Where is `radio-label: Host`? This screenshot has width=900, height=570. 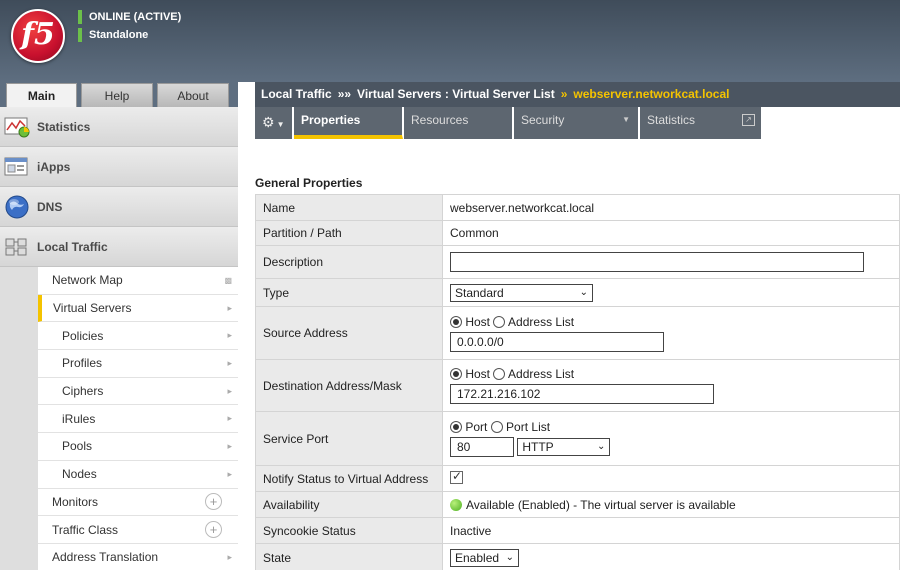
radio-label: Host is located at coordinates (478, 321).